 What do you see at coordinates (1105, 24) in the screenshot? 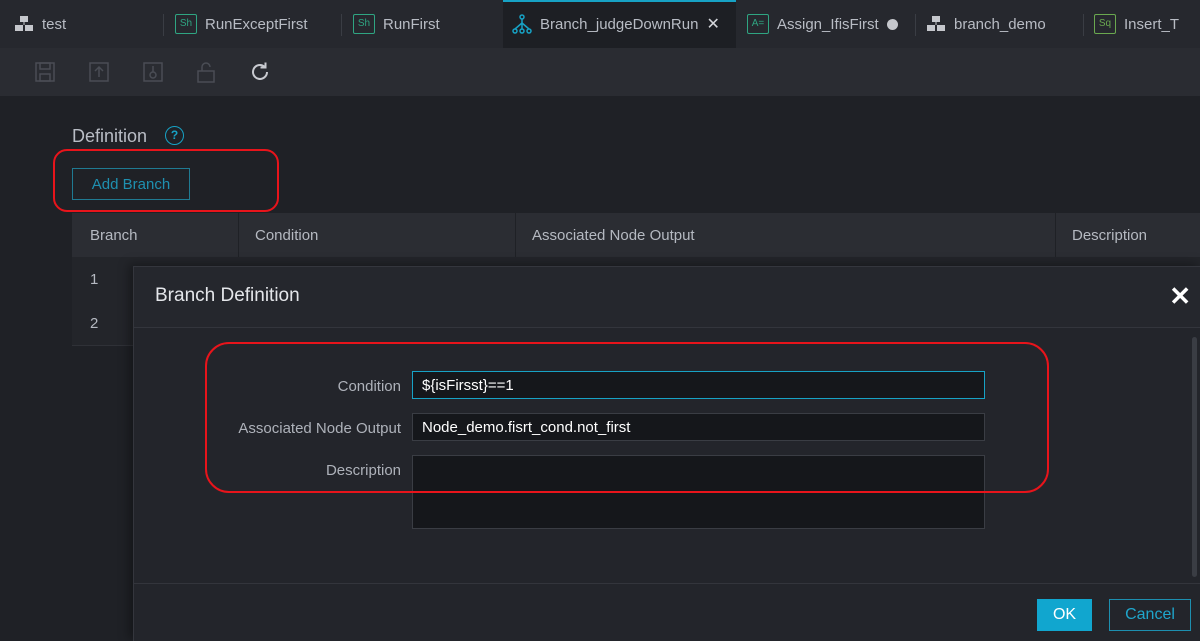
I see `sql-icon: Sq` at bounding box center [1105, 24].